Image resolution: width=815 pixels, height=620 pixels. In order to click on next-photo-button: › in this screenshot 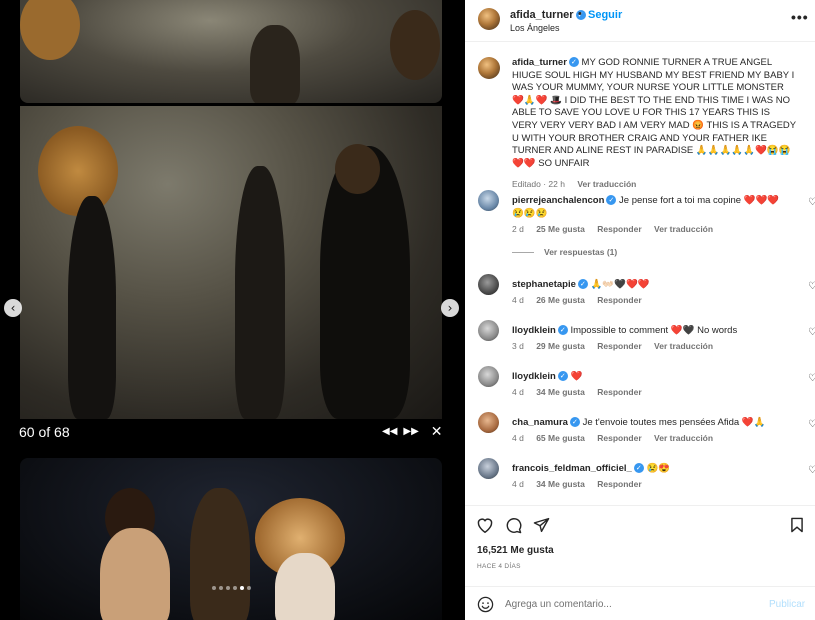, I will do `click(450, 308)`.